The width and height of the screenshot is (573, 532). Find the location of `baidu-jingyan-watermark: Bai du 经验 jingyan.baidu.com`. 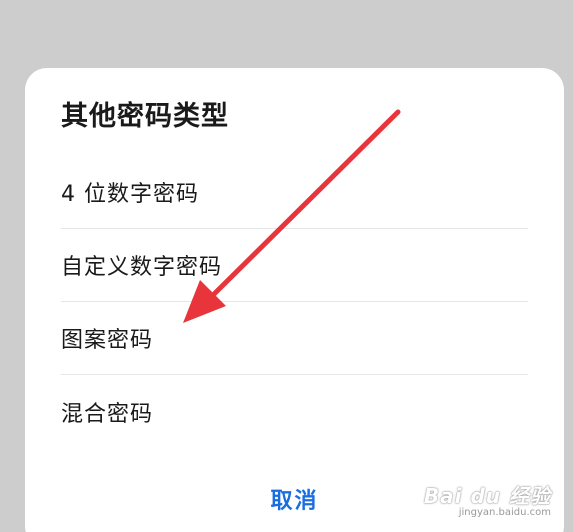

baidu-jingyan-watermark: Bai du 经验 jingyan.baidu.com is located at coordinates (487, 499).